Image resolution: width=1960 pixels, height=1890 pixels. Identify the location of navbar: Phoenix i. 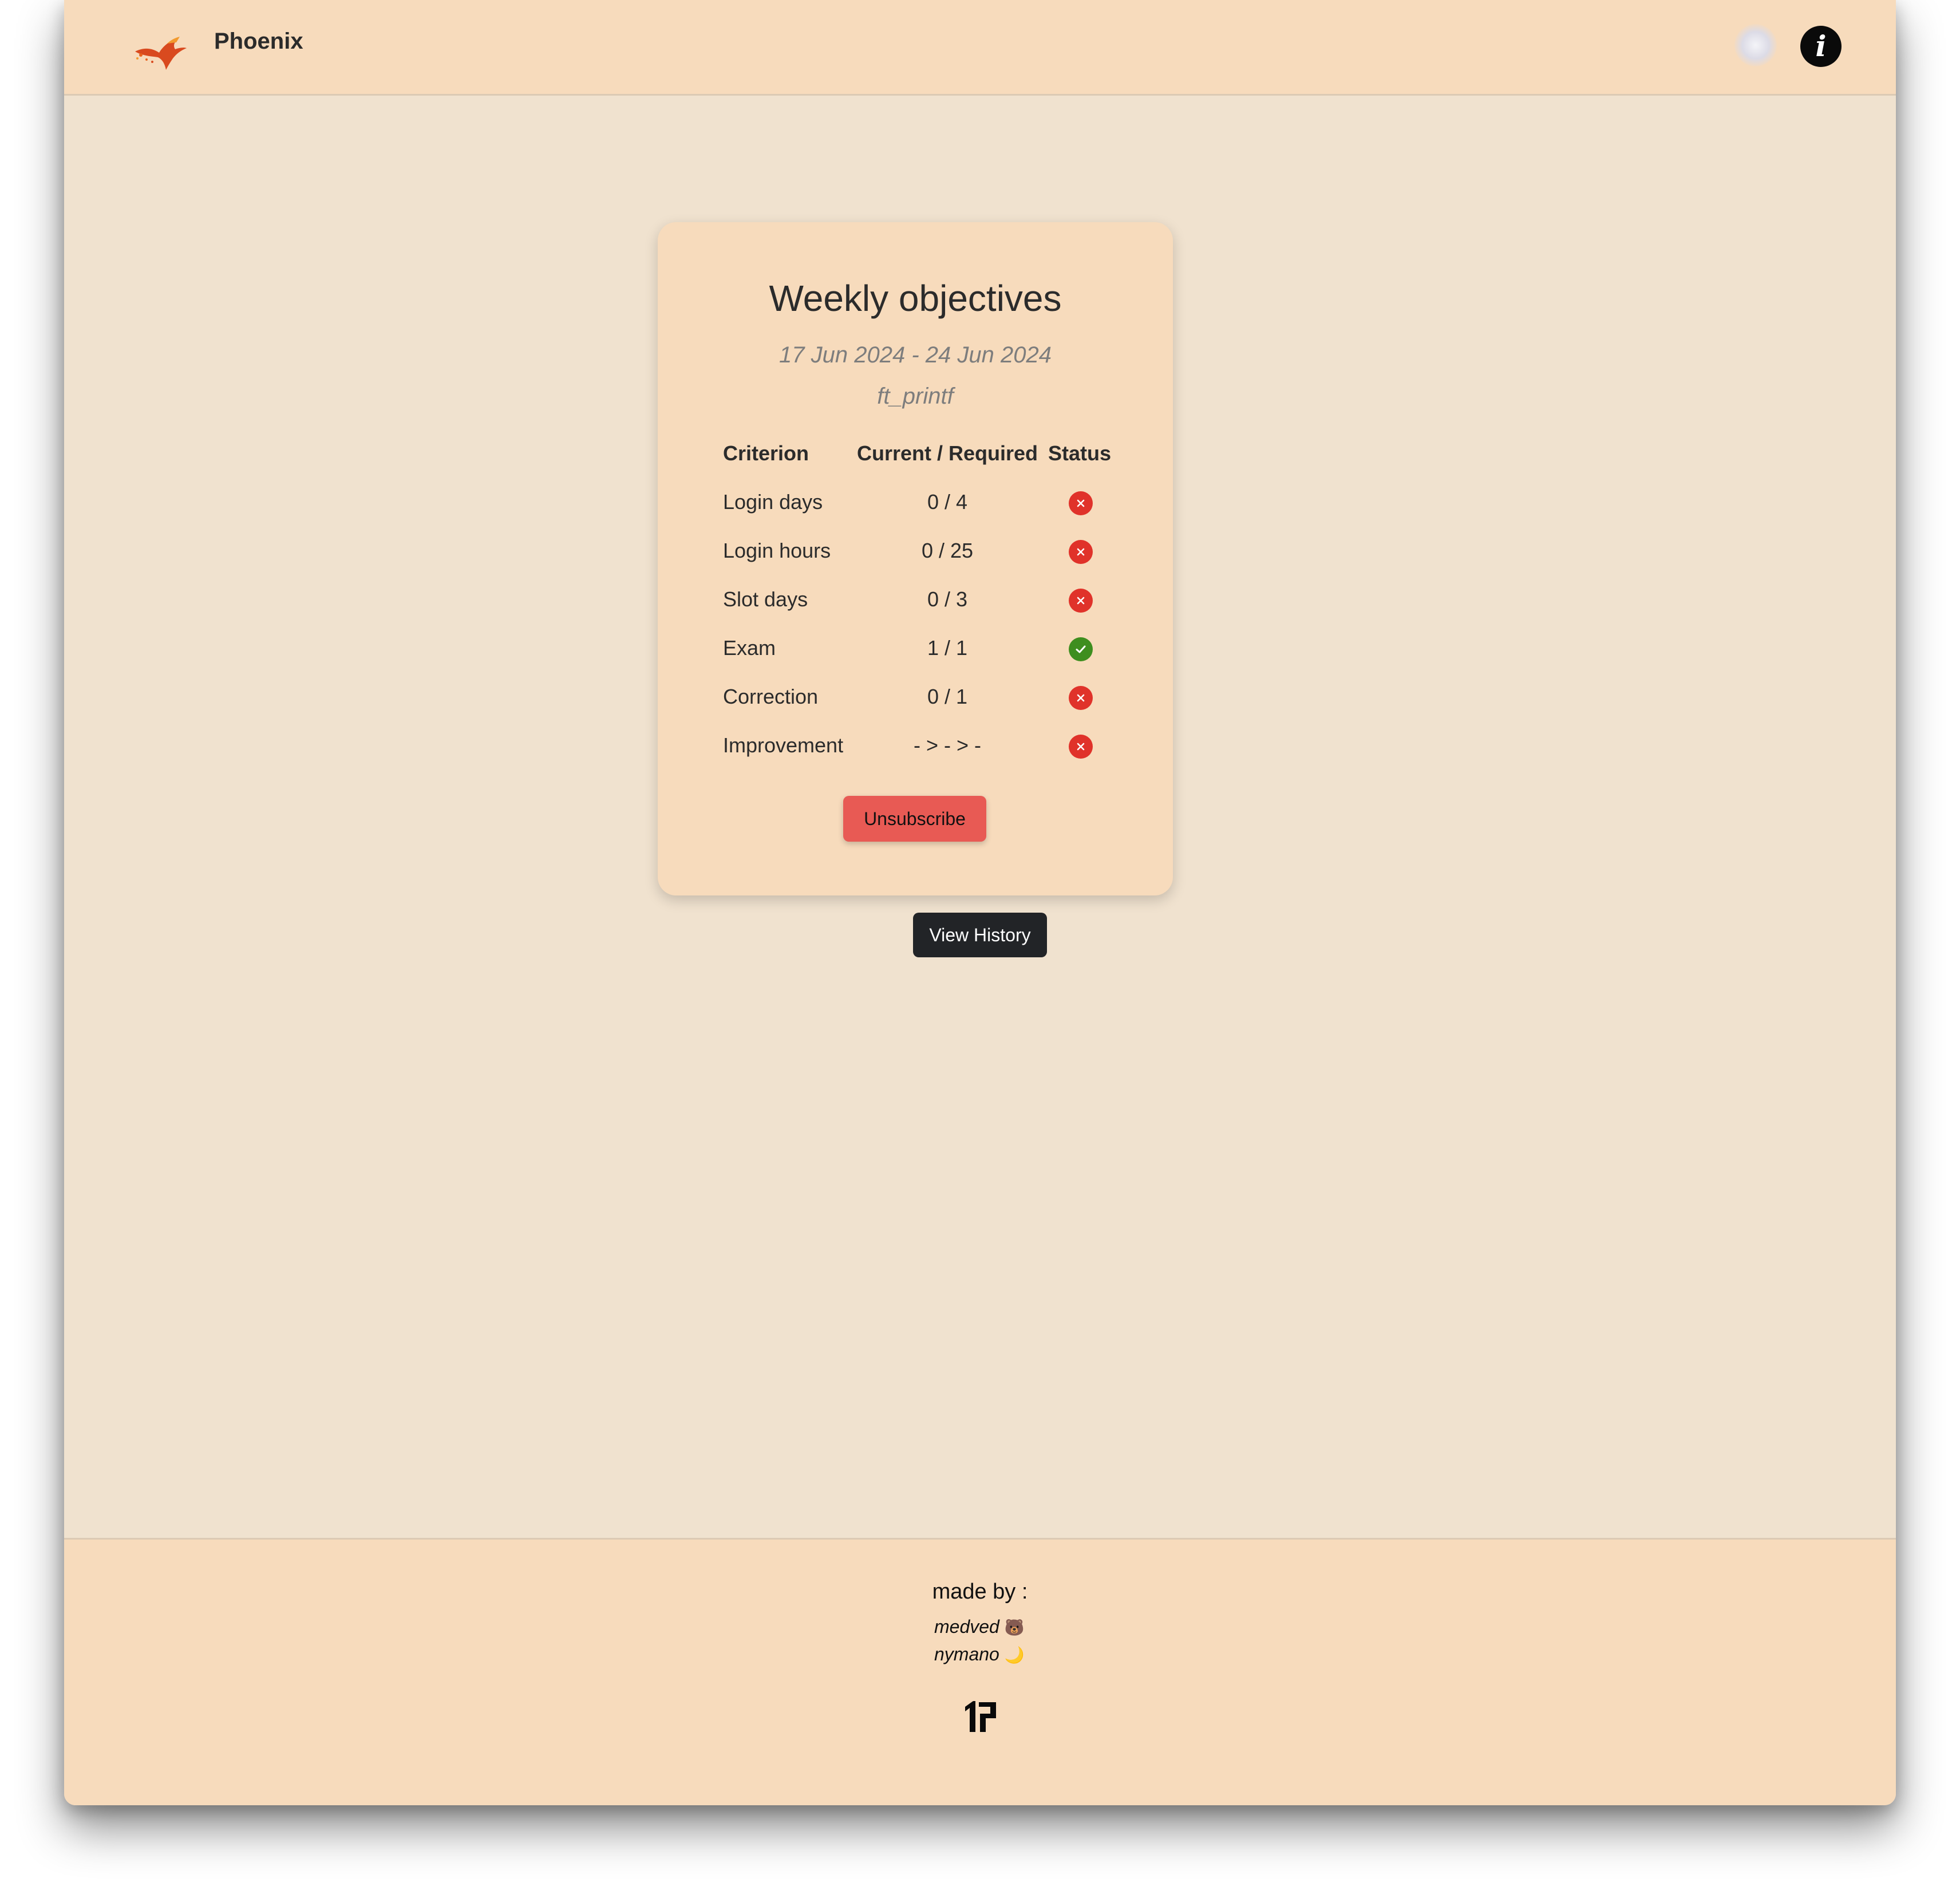
(980, 48).